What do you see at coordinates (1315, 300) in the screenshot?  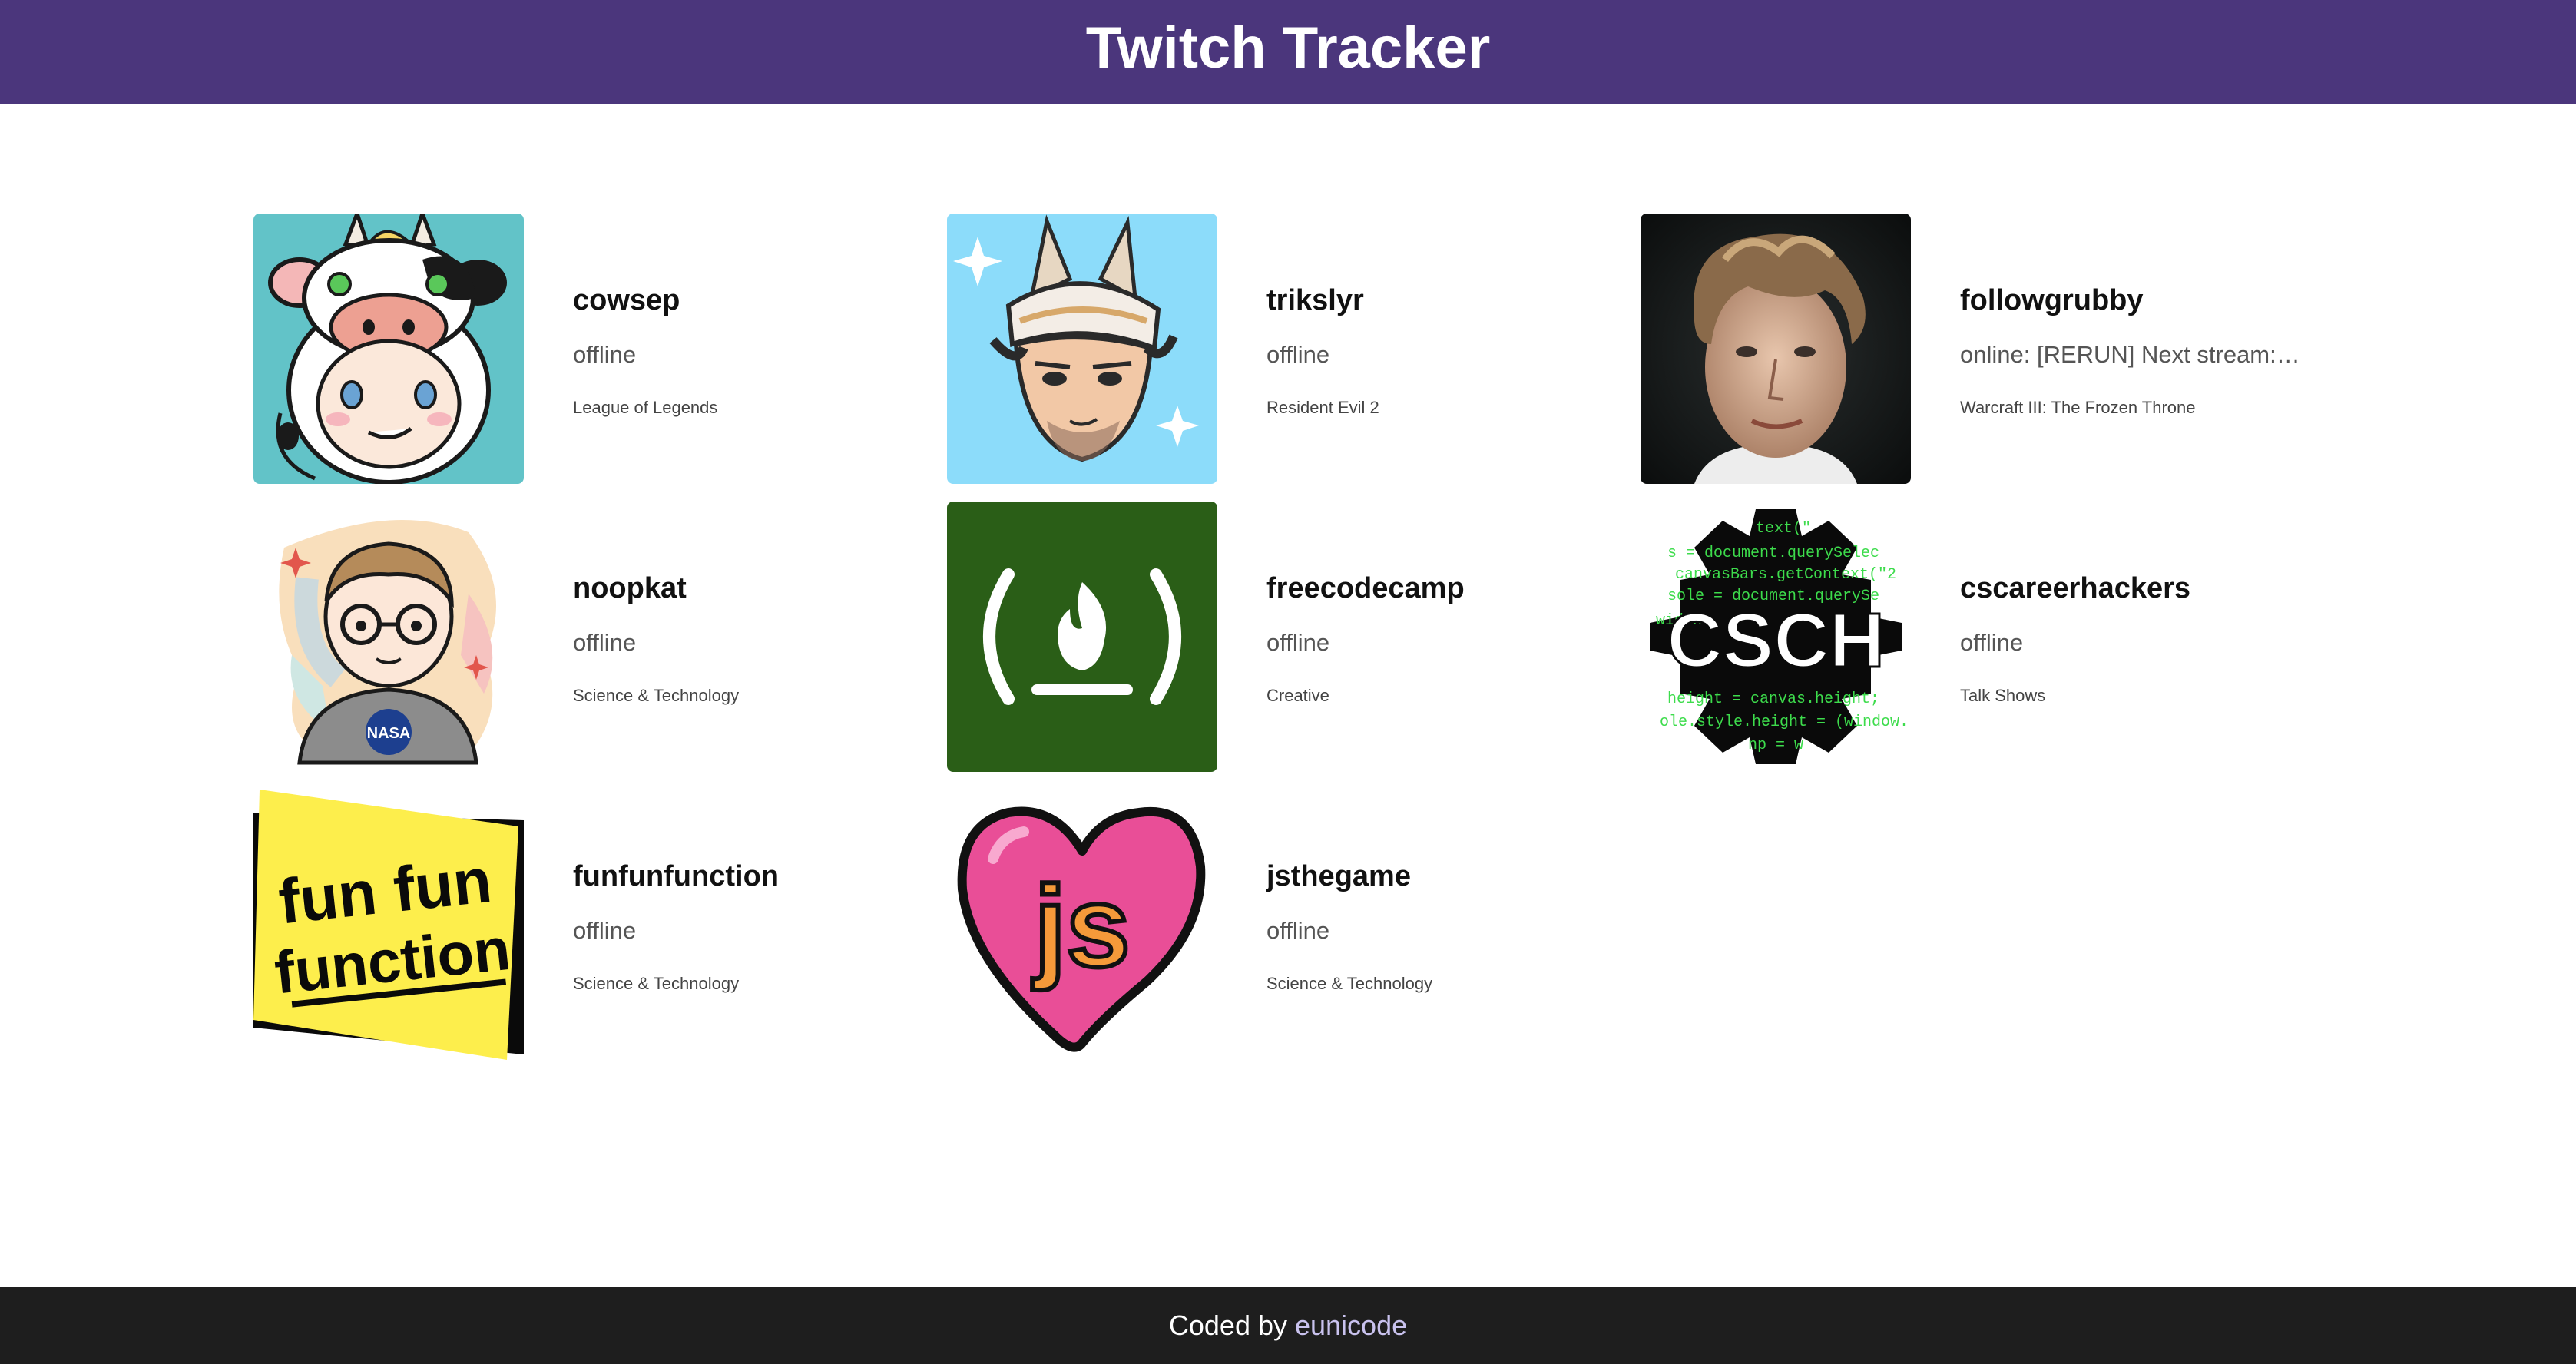 I see `streamer-name: trikslyr` at bounding box center [1315, 300].